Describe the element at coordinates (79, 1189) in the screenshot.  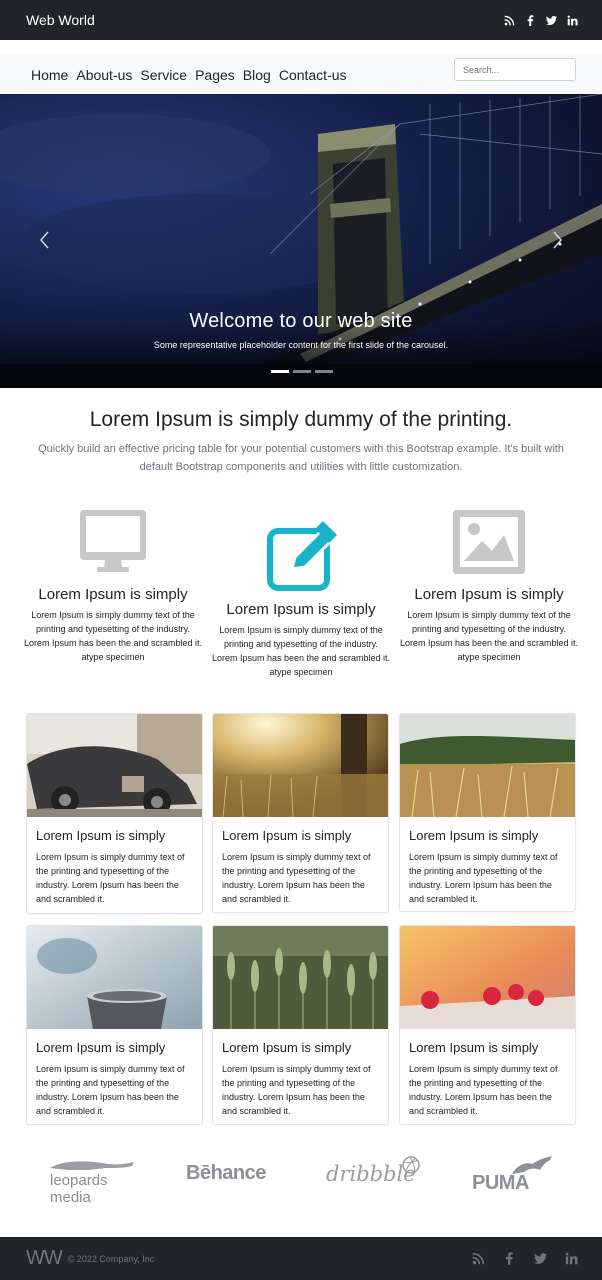
I see `partner-name: leopards media` at that location.